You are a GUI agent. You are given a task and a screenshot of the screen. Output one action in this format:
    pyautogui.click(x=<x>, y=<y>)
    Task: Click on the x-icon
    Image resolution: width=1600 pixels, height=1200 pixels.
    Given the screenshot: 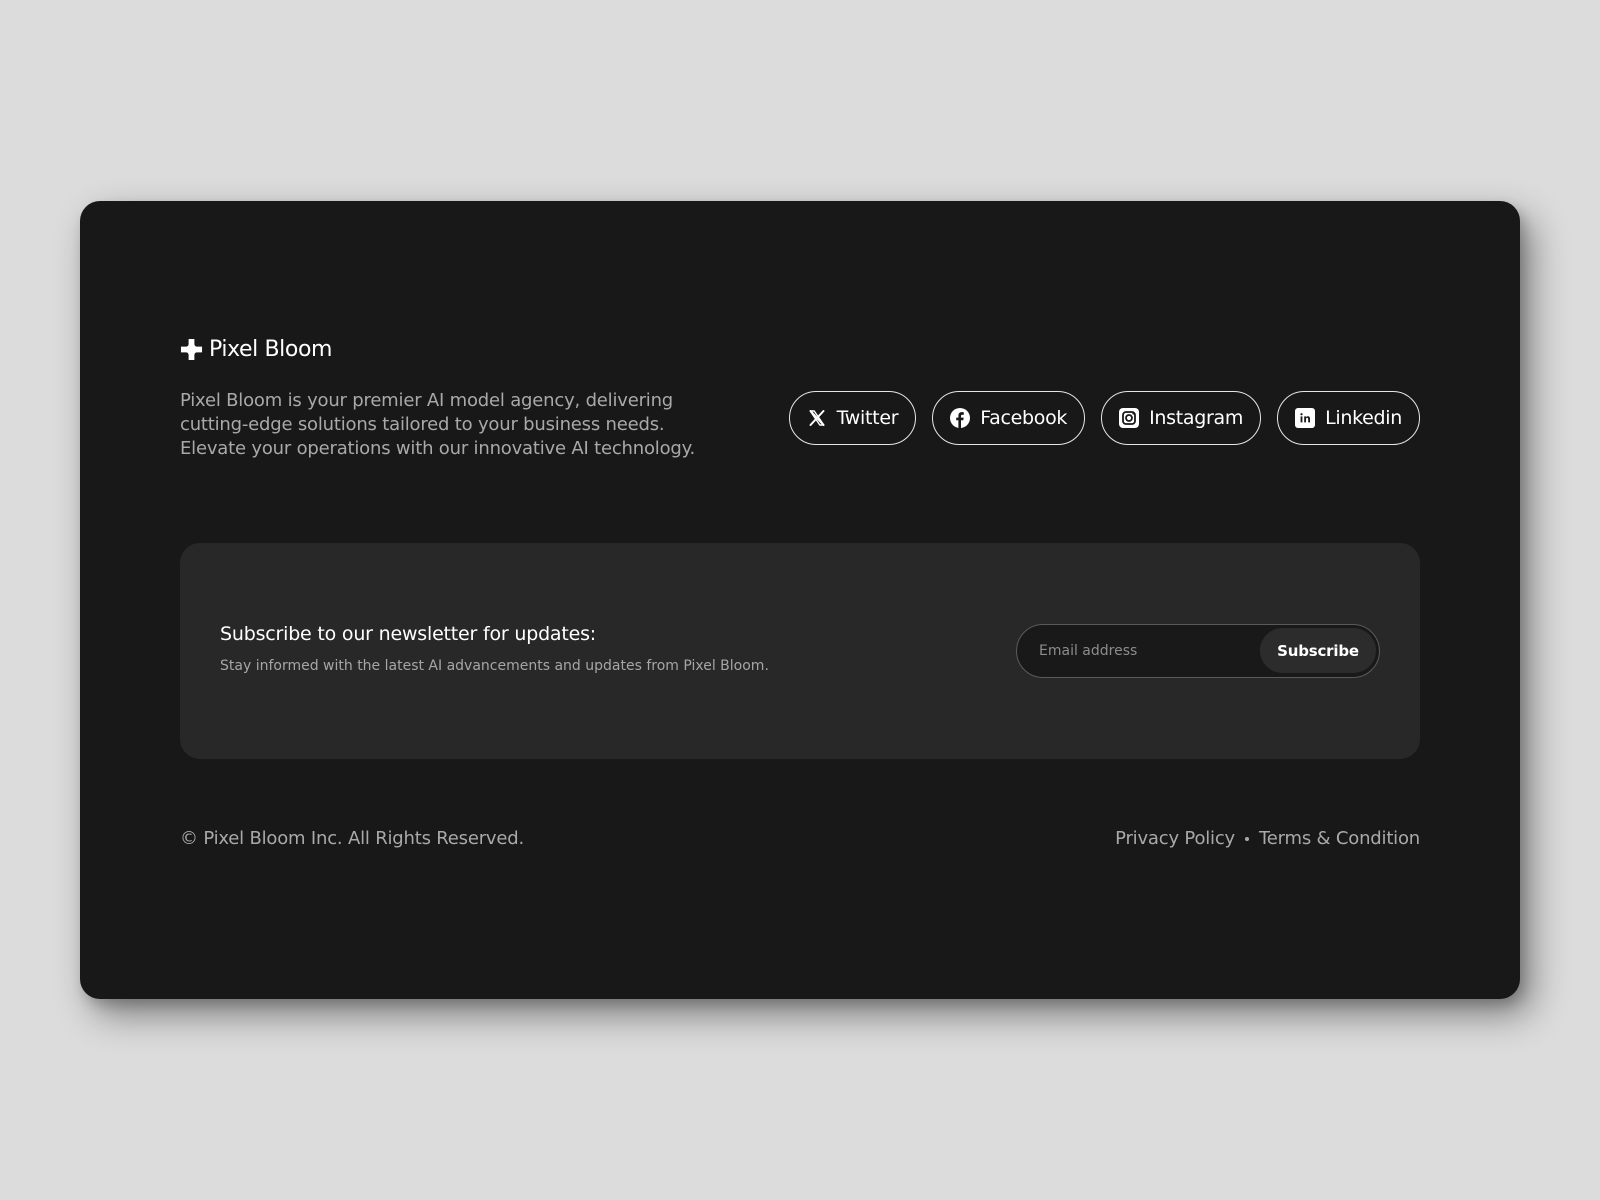 What is the action you would take?
    pyautogui.click(x=817, y=418)
    